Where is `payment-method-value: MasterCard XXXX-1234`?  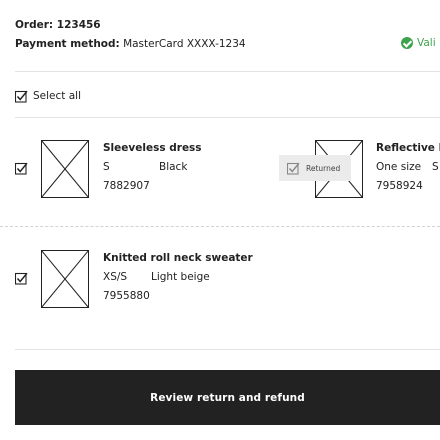 payment-method-value: MasterCard XXXX-1234 is located at coordinates (184, 44).